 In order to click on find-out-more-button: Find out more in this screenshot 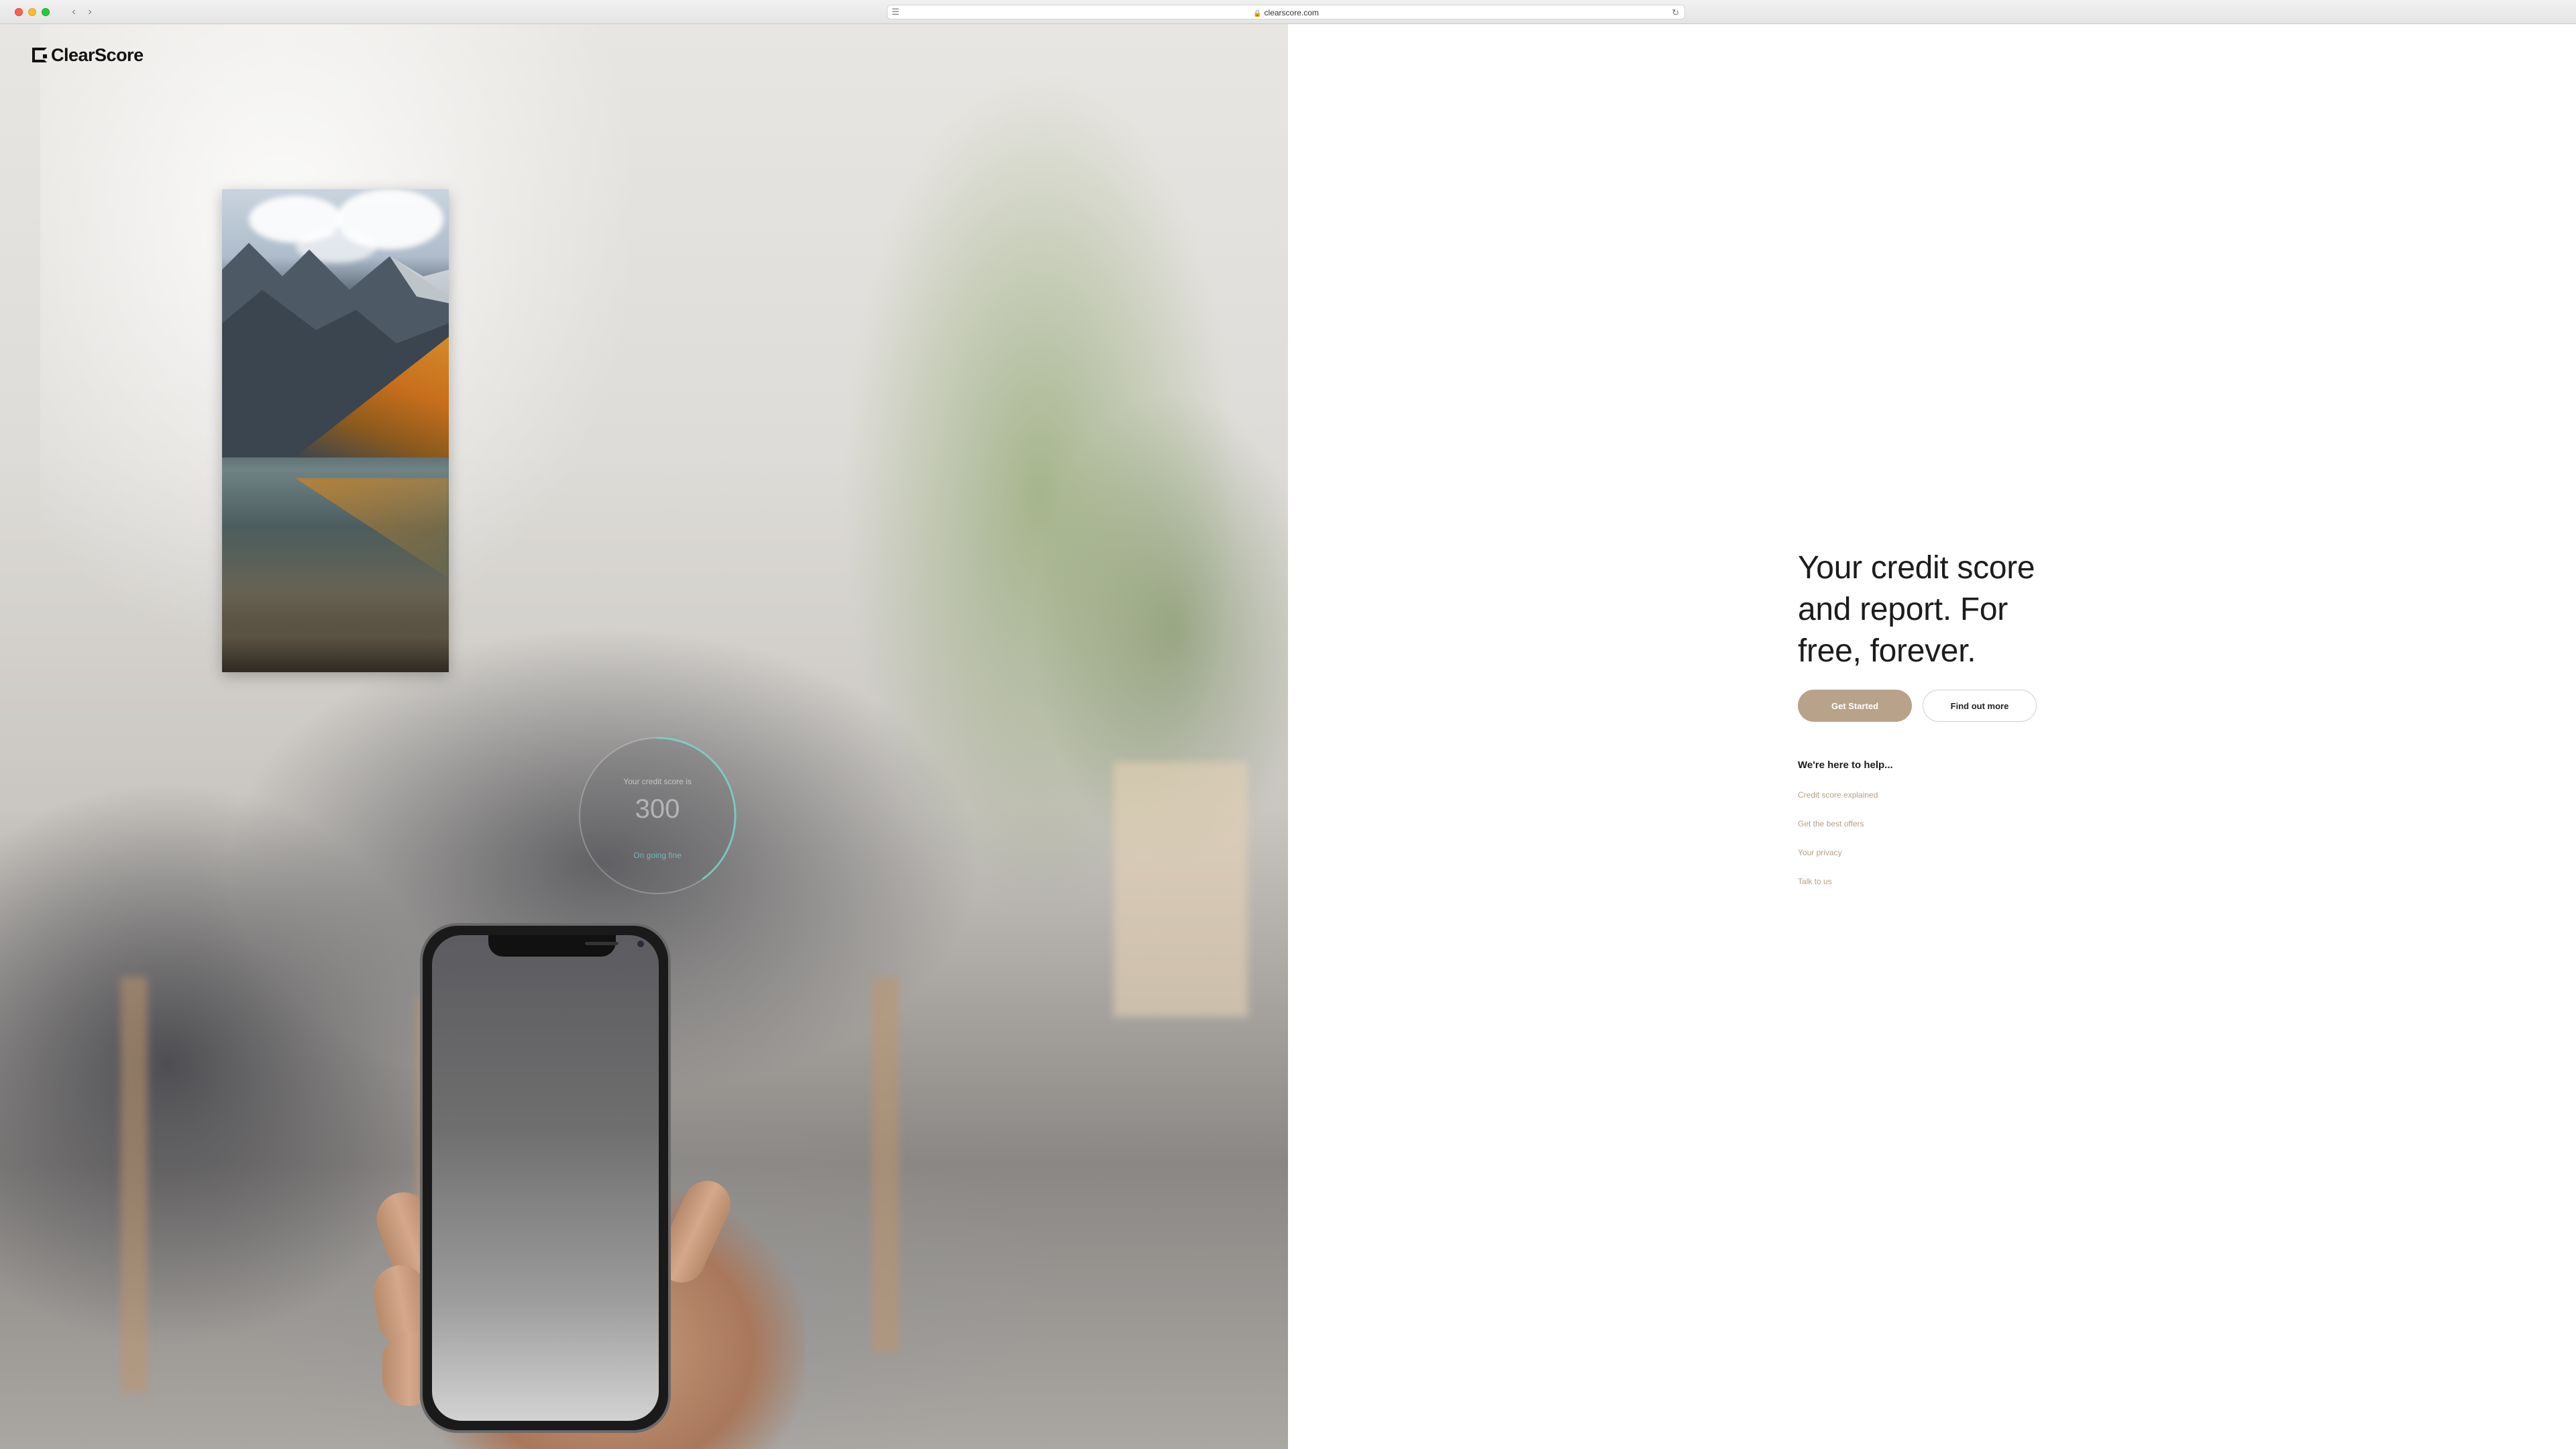, I will do `click(1980, 706)`.